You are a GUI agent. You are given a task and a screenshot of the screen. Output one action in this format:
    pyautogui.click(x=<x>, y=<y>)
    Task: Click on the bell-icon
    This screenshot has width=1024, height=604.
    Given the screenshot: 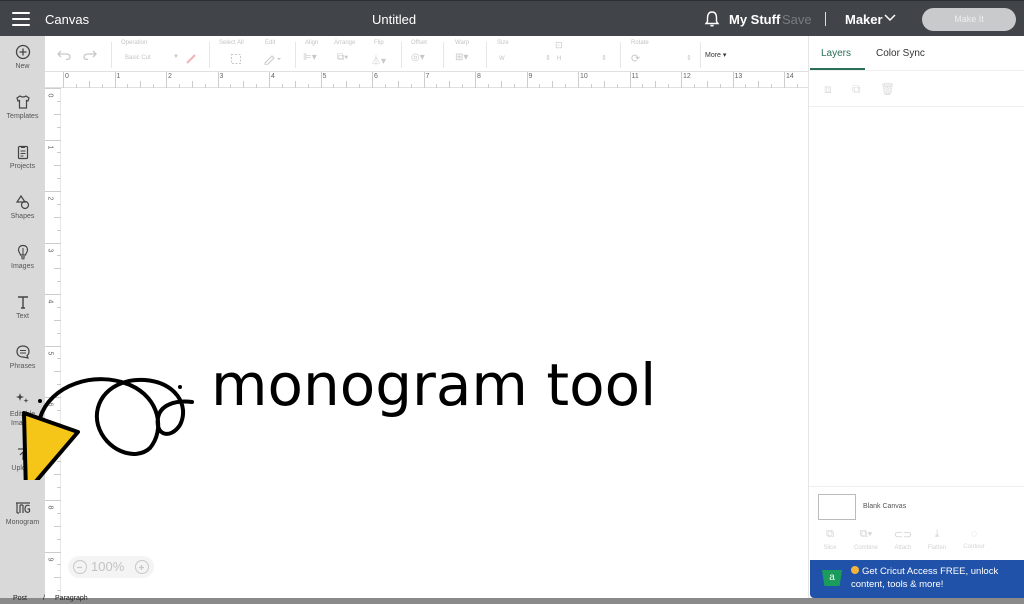 What is the action you would take?
    pyautogui.click(x=712, y=19)
    